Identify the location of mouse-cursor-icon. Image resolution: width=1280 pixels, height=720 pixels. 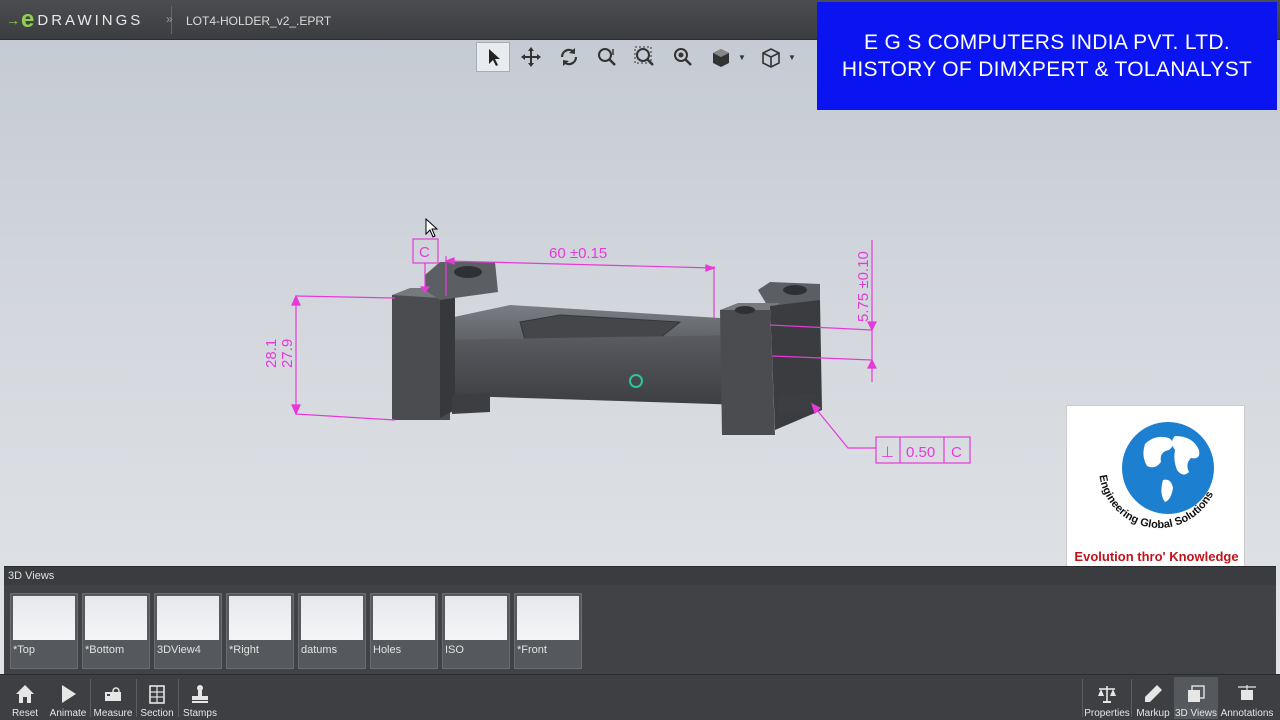
(432, 228).